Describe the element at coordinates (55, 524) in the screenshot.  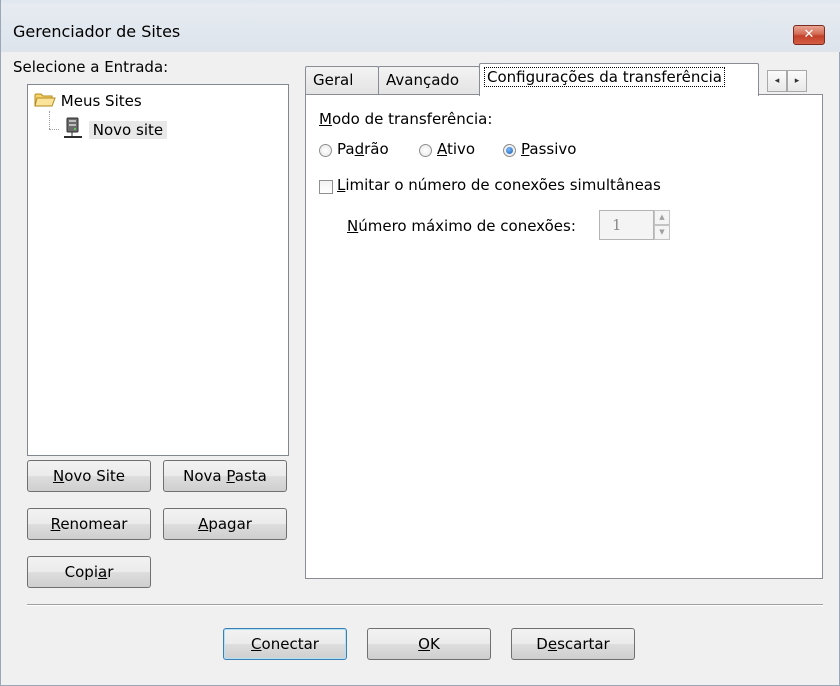
I see `button-accesskey: R` at that location.